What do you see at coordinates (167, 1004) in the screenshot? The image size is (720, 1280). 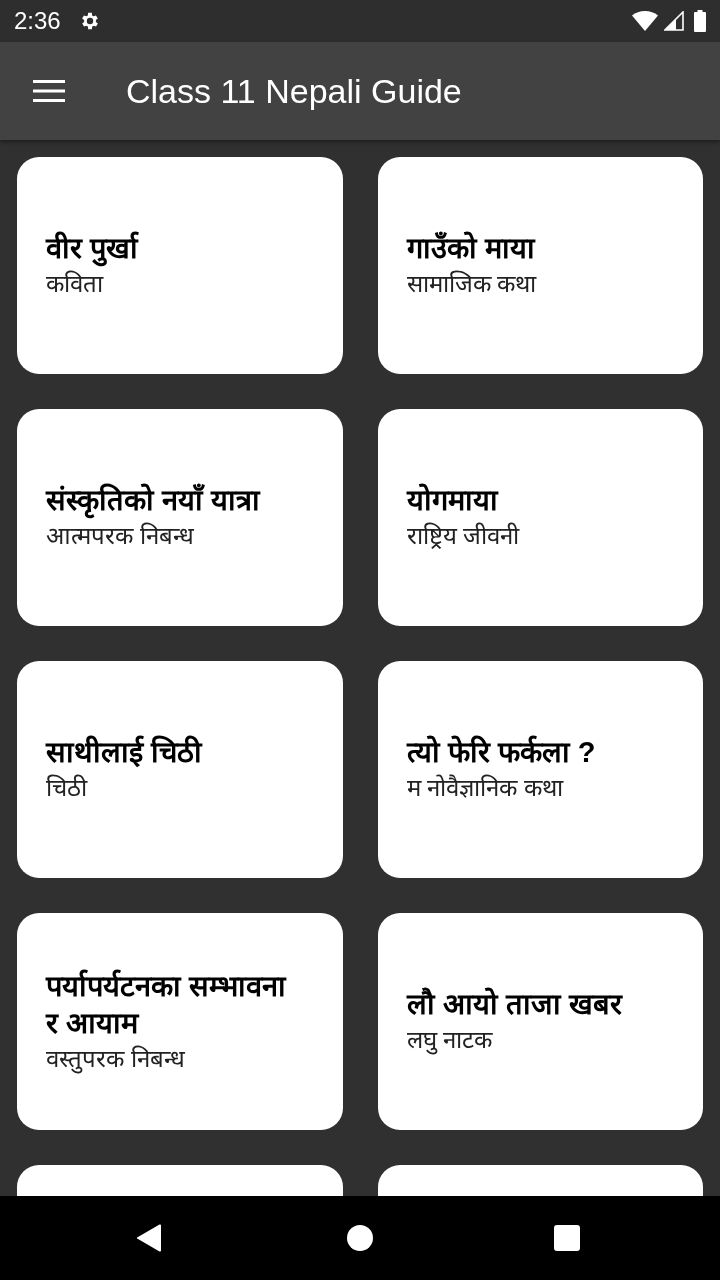 I see `lesson-title: पर्यापर्यटनका सम्भावना र आयाम` at bounding box center [167, 1004].